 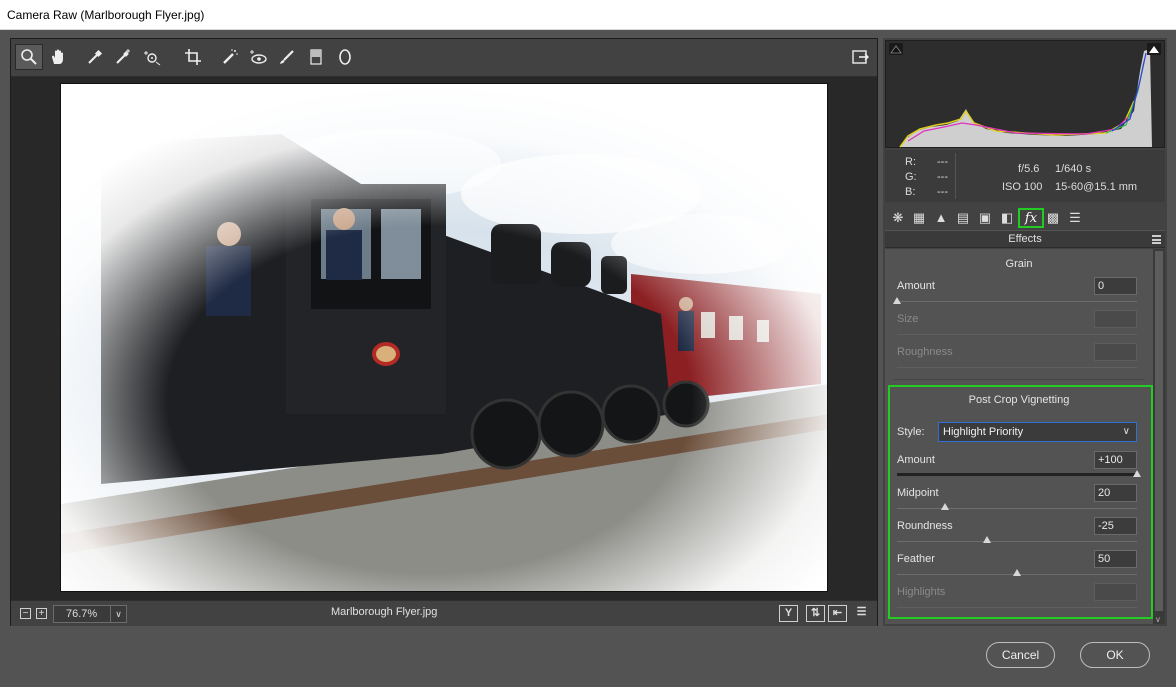 I want to click on chevron-down-icon: ∨, so click(x=118, y=614).